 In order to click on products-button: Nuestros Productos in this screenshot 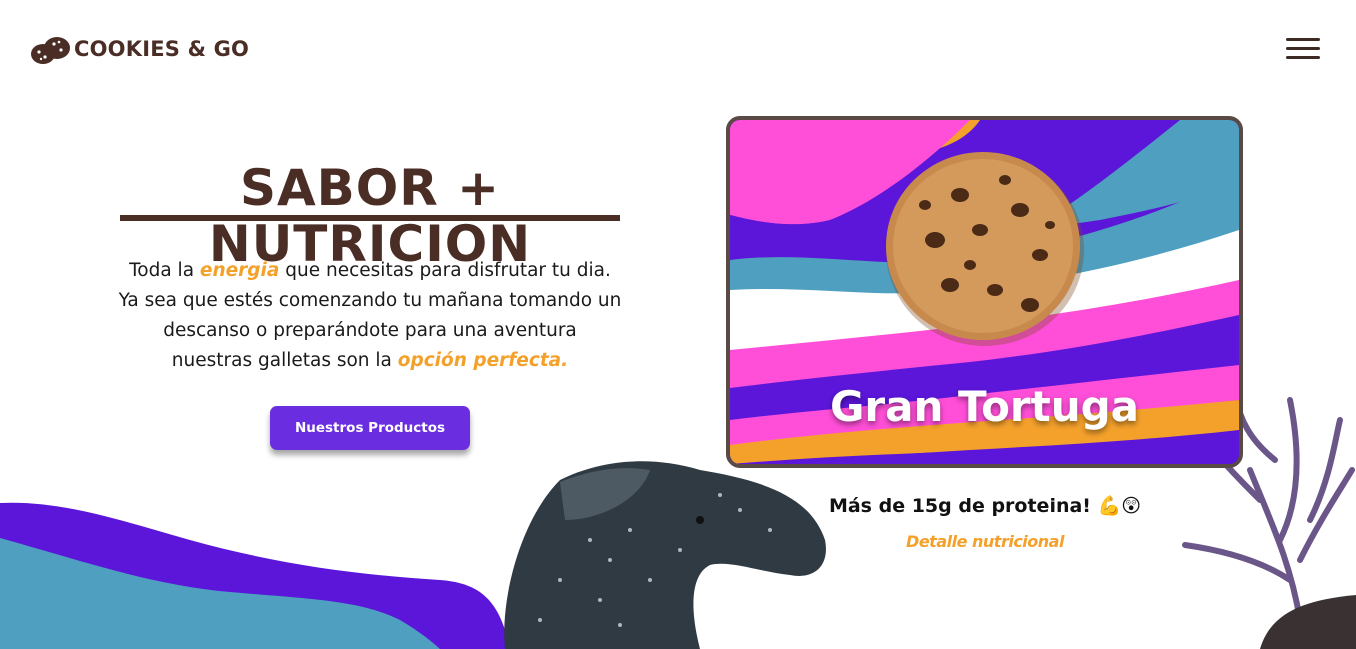, I will do `click(370, 428)`.